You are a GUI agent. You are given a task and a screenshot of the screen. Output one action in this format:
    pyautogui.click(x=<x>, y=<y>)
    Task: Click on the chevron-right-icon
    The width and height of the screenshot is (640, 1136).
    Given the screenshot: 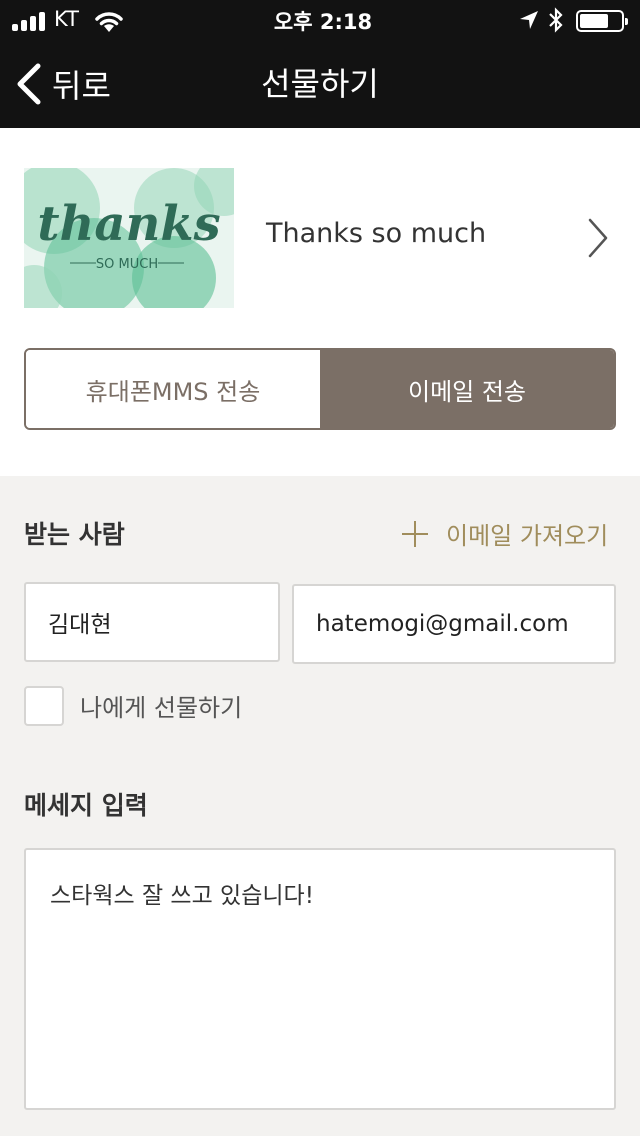 What is the action you would take?
    pyautogui.click(x=598, y=238)
    